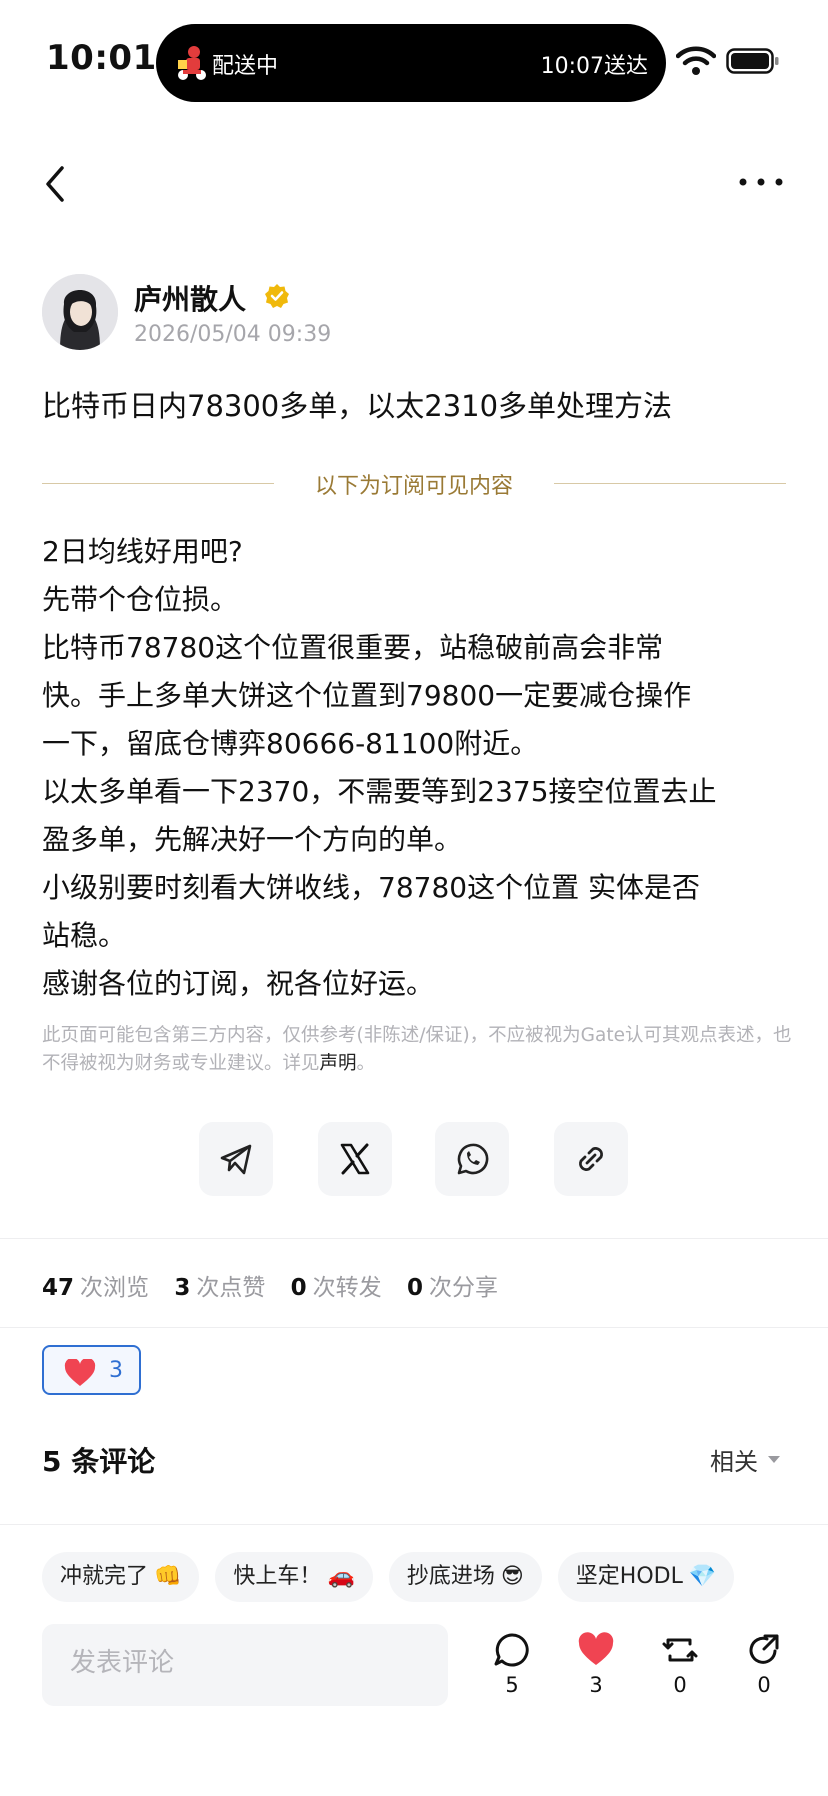  I want to click on quick-reply-chip: 快上车！ 🚗, so click(294, 1577).